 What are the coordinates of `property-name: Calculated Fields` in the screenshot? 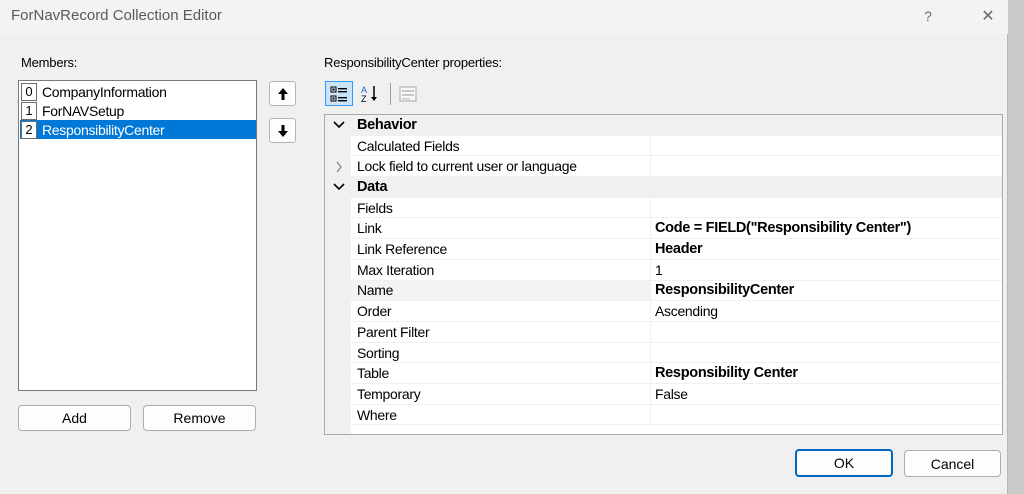 It's located at (501, 146).